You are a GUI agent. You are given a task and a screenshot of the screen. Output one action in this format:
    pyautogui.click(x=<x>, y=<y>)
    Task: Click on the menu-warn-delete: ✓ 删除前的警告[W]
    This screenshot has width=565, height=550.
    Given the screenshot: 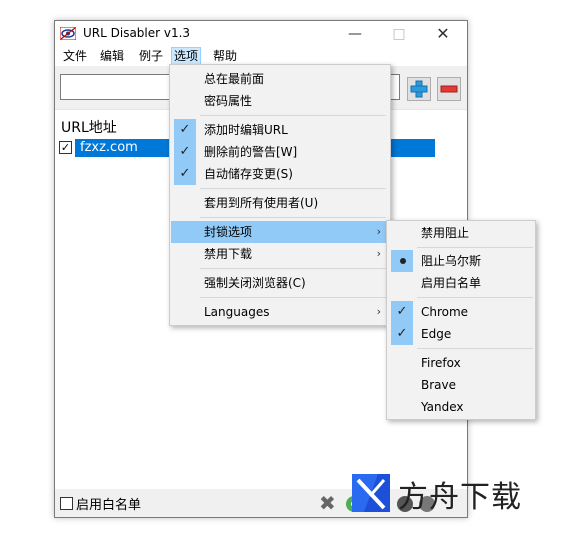 What is the action you would take?
    pyautogui.click(x=280, y=152)
    